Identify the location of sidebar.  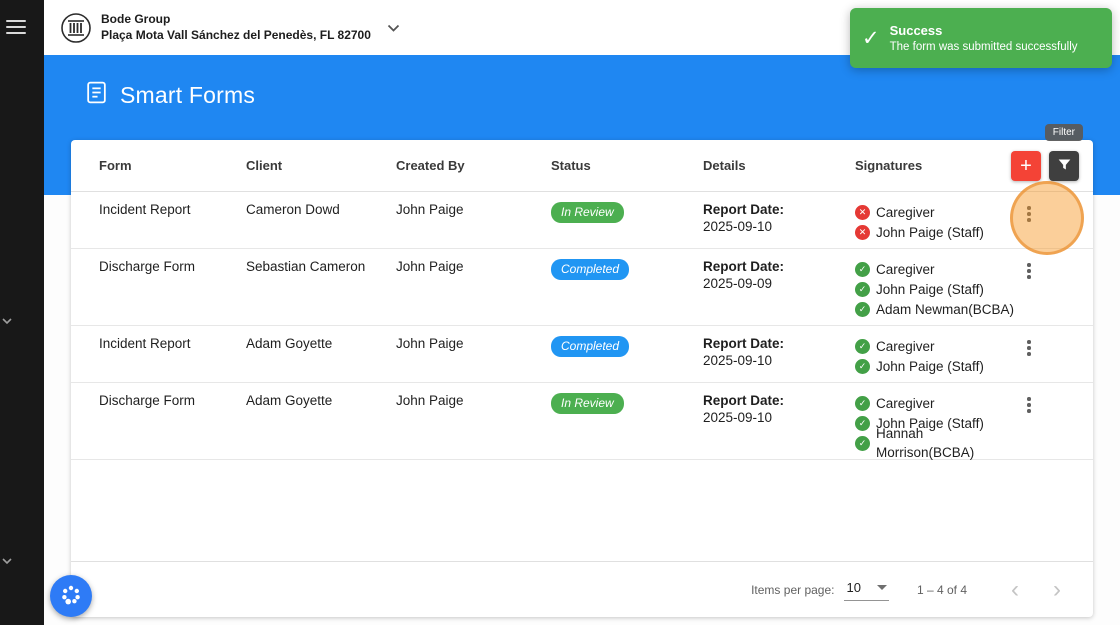
(22, 312).